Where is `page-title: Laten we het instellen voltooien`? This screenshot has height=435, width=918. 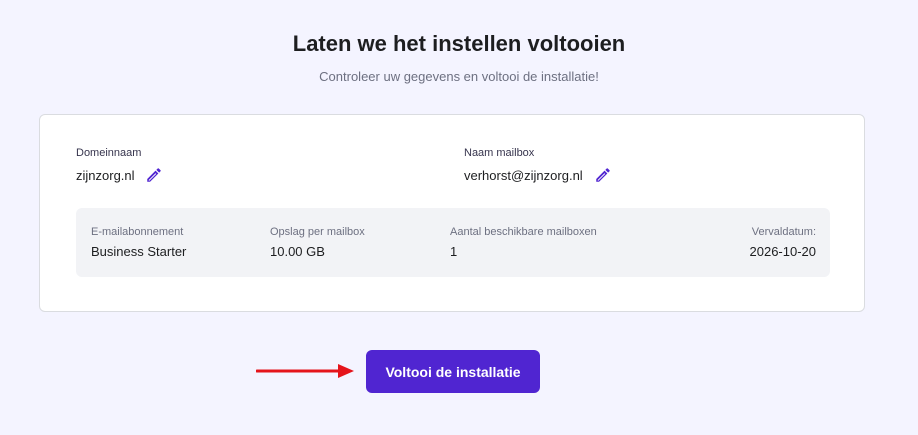
page-title: Laten we het instellen voltooien is located at coordinates (459, 43).